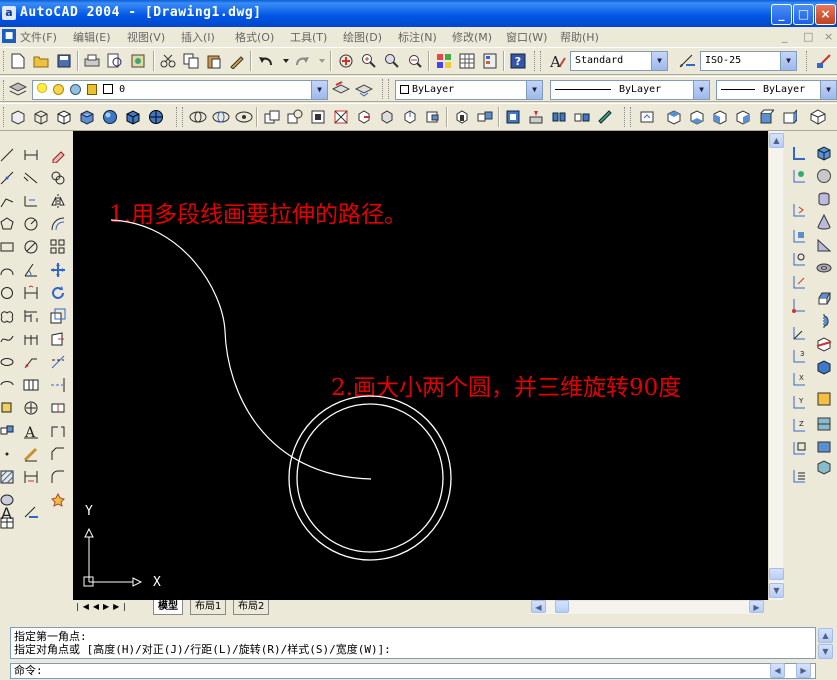  I want to click on cone-solid-icon, so click(824, 222).